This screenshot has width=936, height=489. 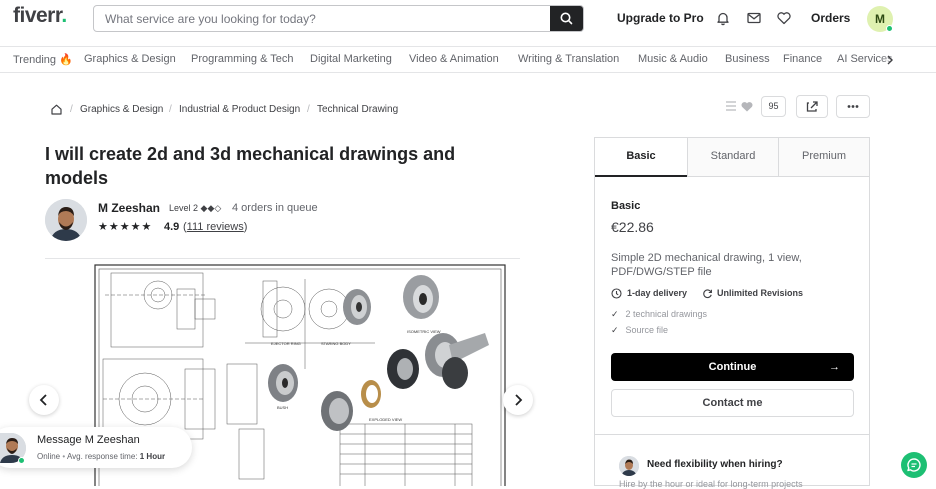 What do you see at coordinates (754, 18) in the screenshot?
I see `mail-icon` at bounding box center [754, 18].